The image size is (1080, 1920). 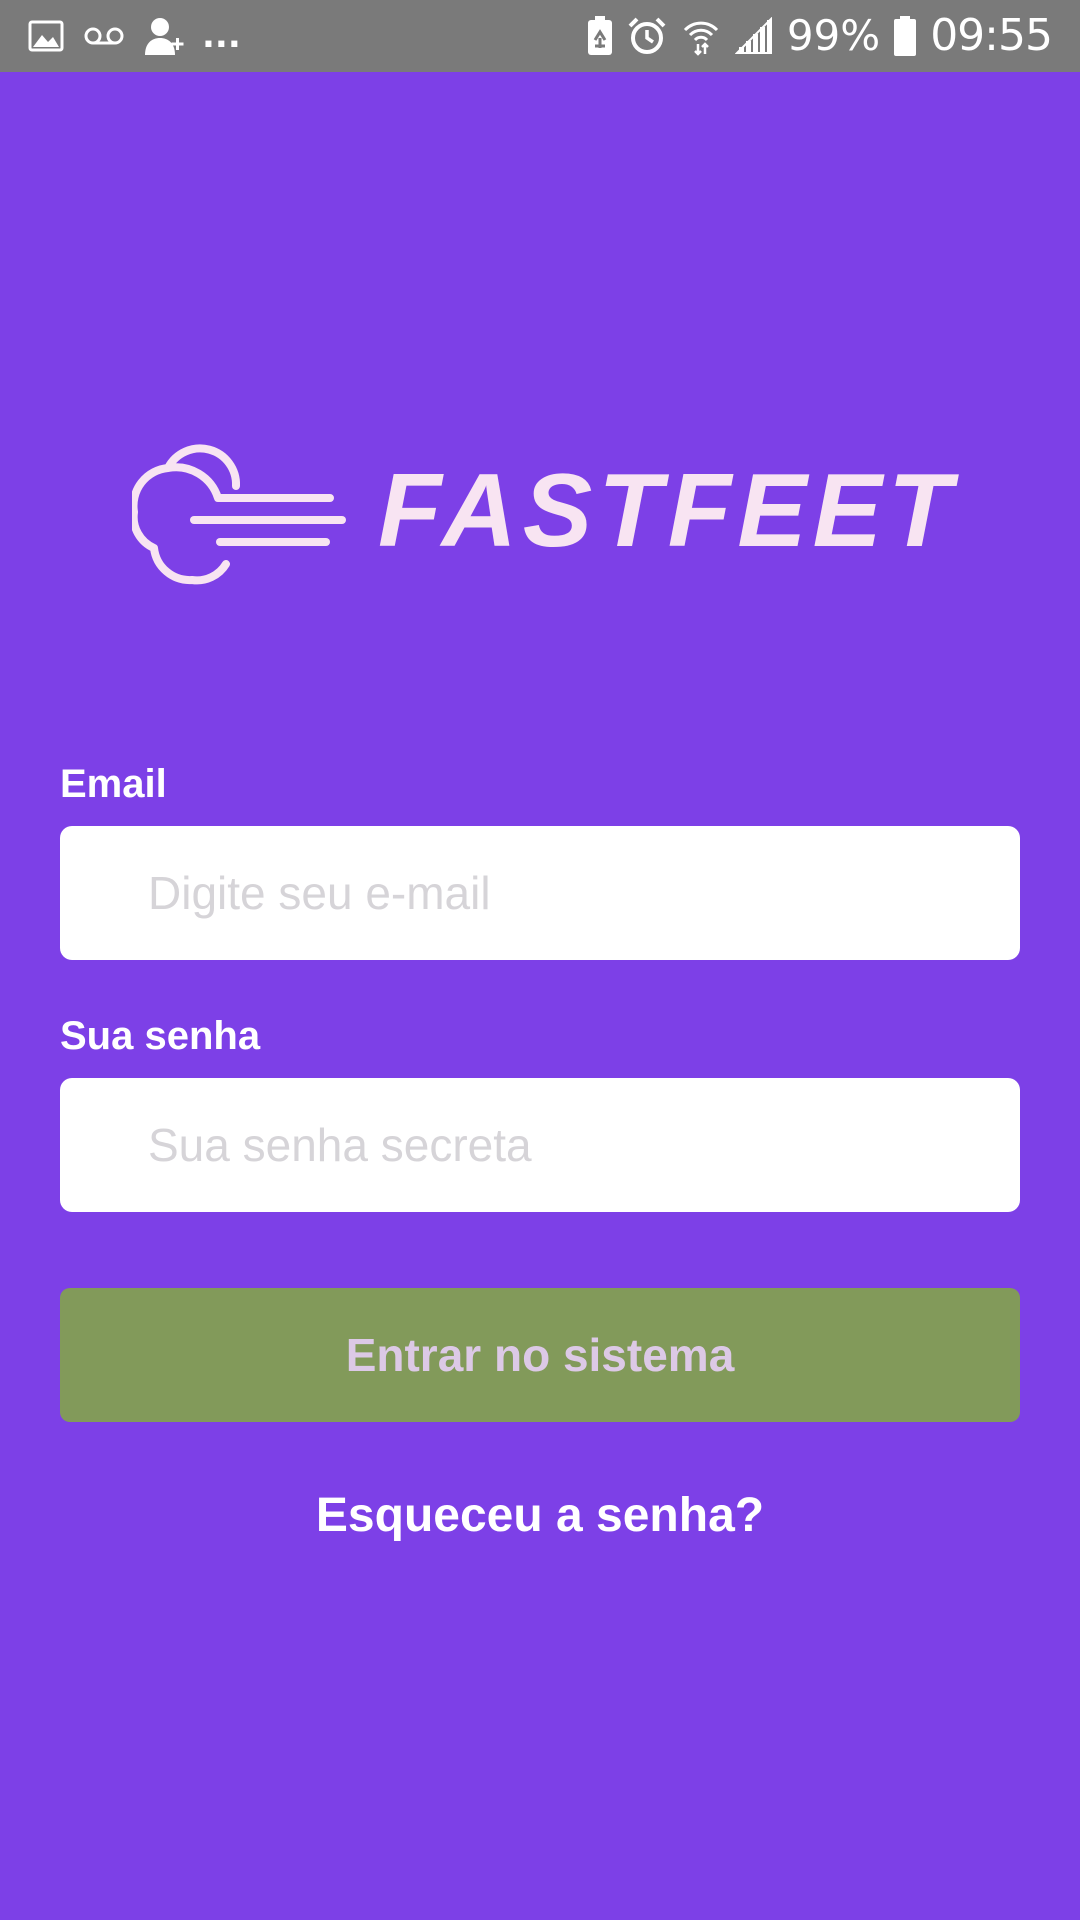 What do you see at coordinates (833, 35) in the screenshot?
I see `battery-percent: 99%` at bounding box center [833, 35].